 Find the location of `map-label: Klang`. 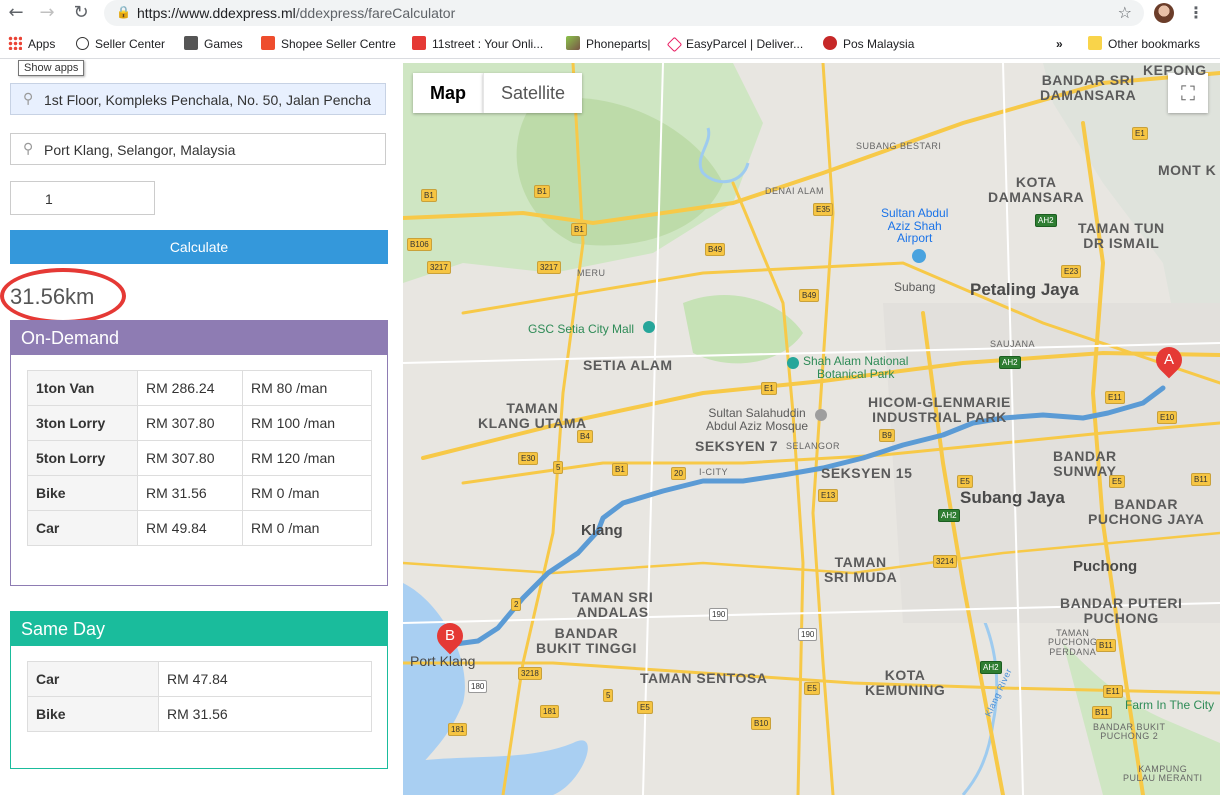

map-label: Klang is located at coordinates (602, 530).